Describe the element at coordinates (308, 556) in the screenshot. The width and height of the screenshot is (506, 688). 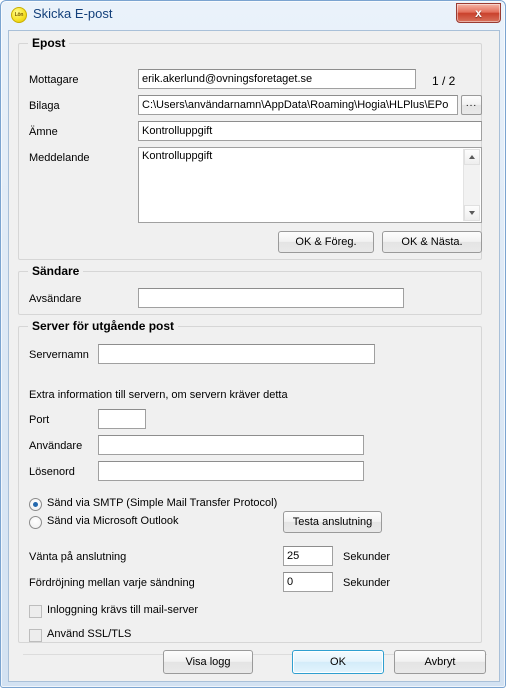
I see `wait-seconds-input: 25` at that location.